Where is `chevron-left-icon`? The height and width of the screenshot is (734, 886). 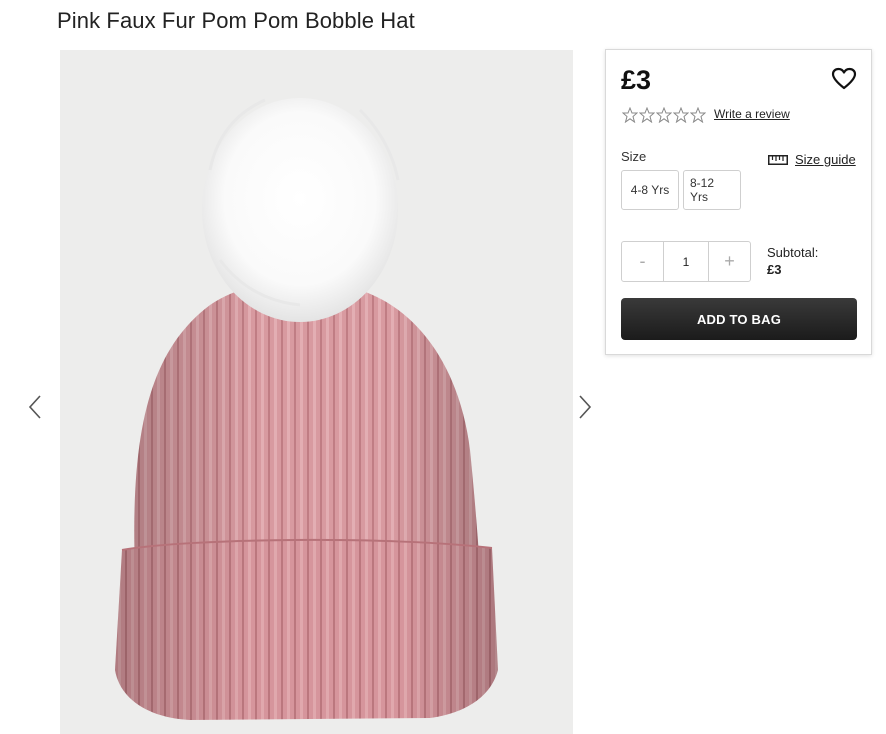
chevron-left-icon is located at coordinates (34, 407).